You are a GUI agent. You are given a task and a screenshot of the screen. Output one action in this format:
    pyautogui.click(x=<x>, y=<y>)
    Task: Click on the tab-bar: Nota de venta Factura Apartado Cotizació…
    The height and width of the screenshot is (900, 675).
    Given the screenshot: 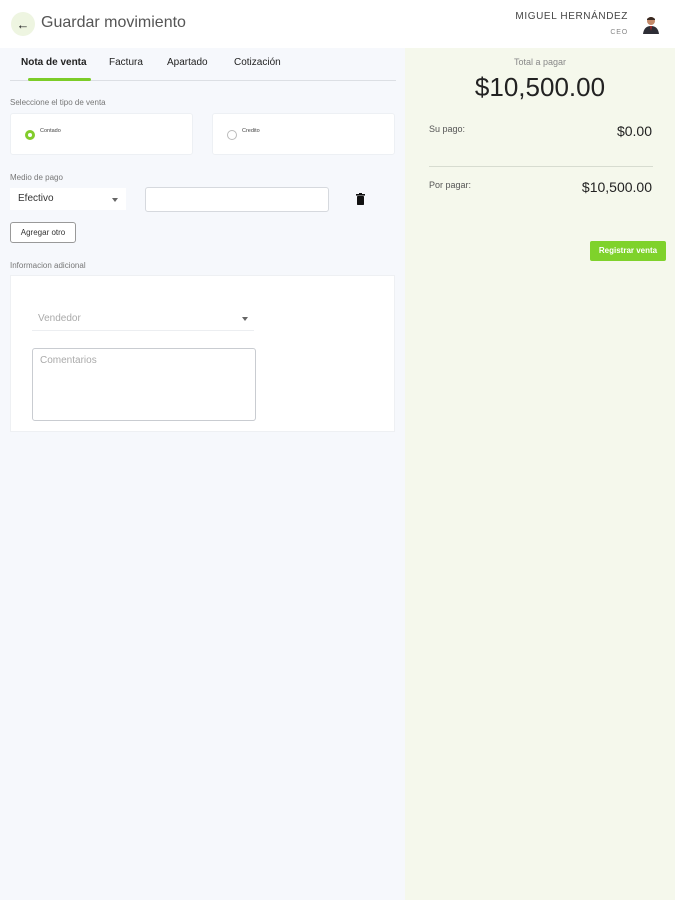 What is the action you would take?
    pyautogui.click(x=203, y=64)
    